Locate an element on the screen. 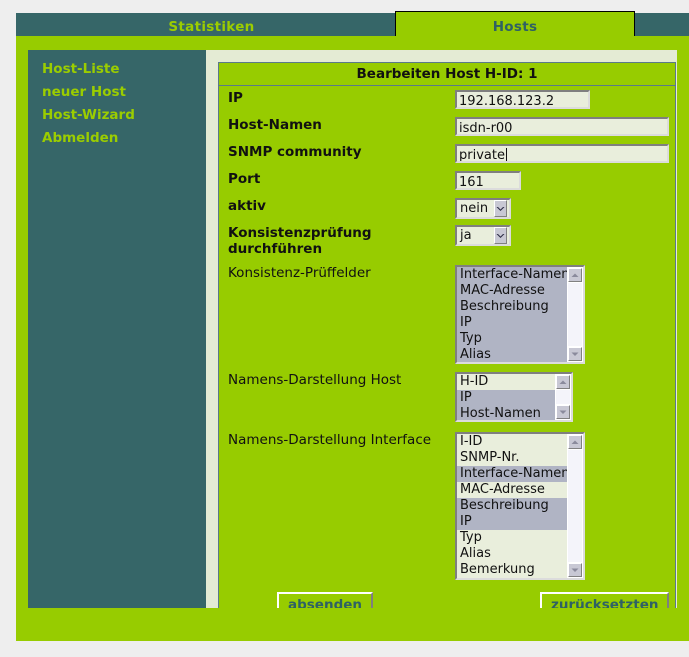 Image resolution: width=689 pixels, height=657 pixels. list-item: Bemerkung is located at coordinates (512, 570).